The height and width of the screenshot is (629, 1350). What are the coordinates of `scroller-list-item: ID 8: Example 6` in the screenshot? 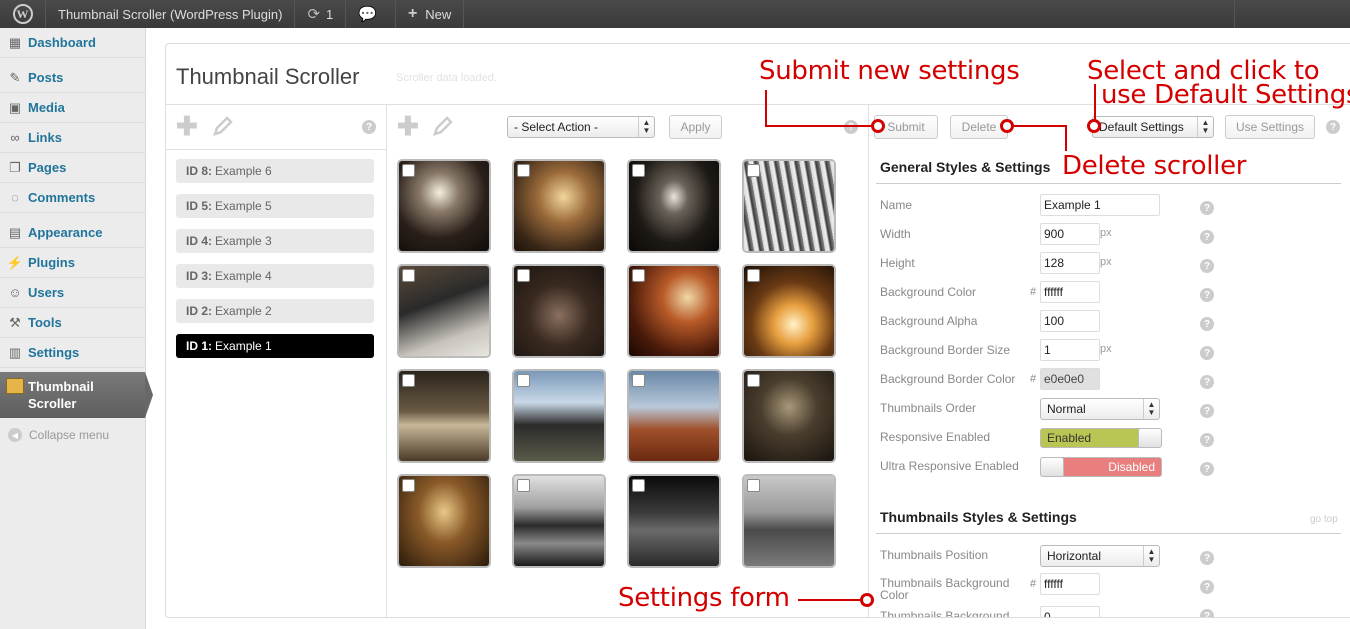 It's located at (275, 171).